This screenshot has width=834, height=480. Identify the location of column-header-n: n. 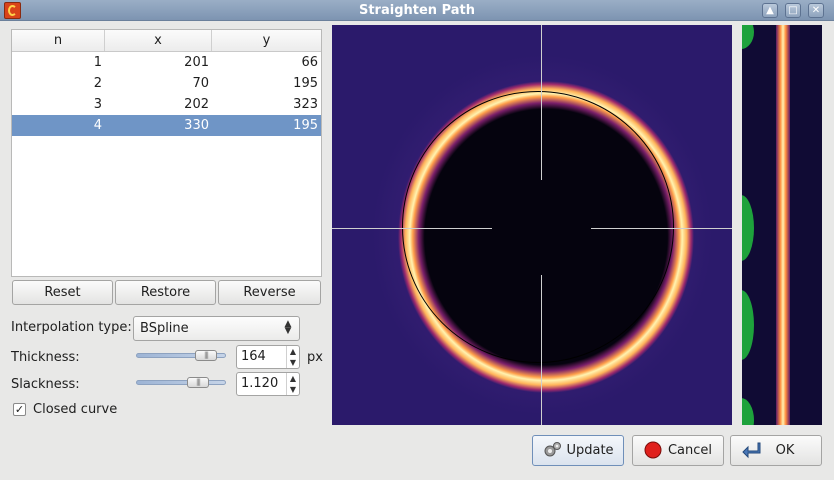
(58, 40).